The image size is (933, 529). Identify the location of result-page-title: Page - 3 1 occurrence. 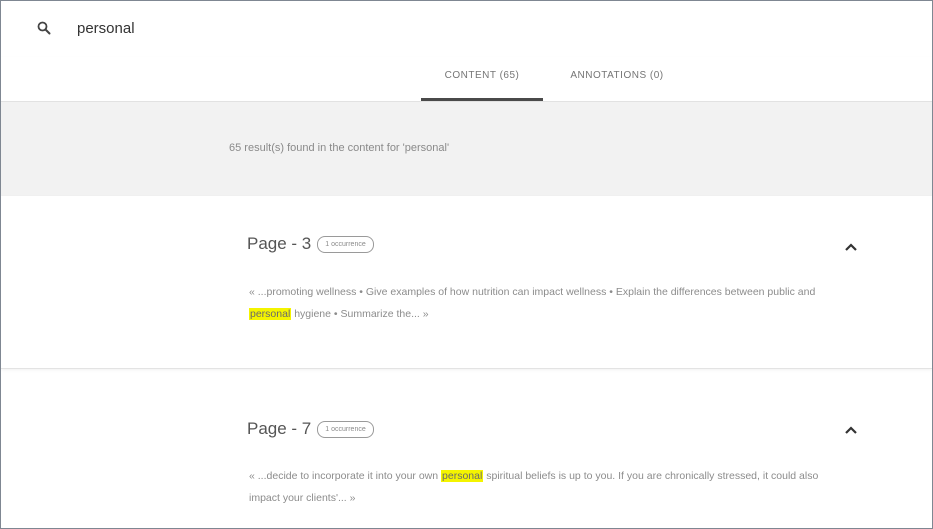
(310, 244).